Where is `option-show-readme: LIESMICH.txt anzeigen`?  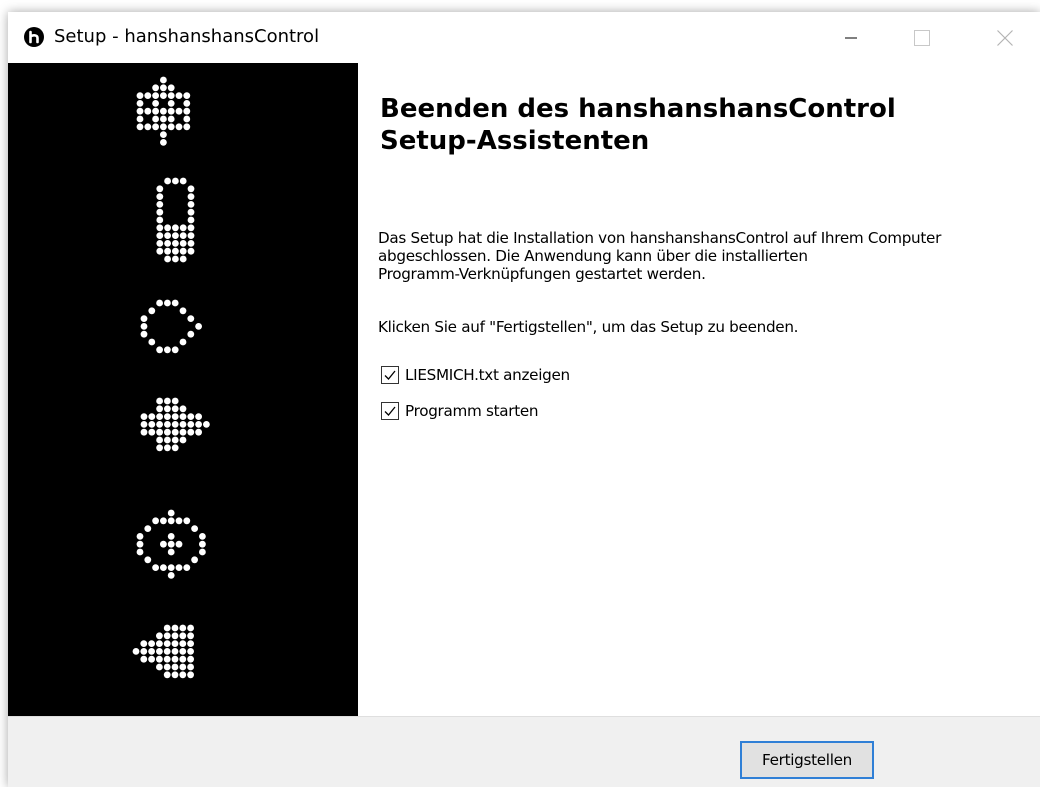
option-show-readme: LIESMICH.txt anzeigen is located at coordinates (475, 375).